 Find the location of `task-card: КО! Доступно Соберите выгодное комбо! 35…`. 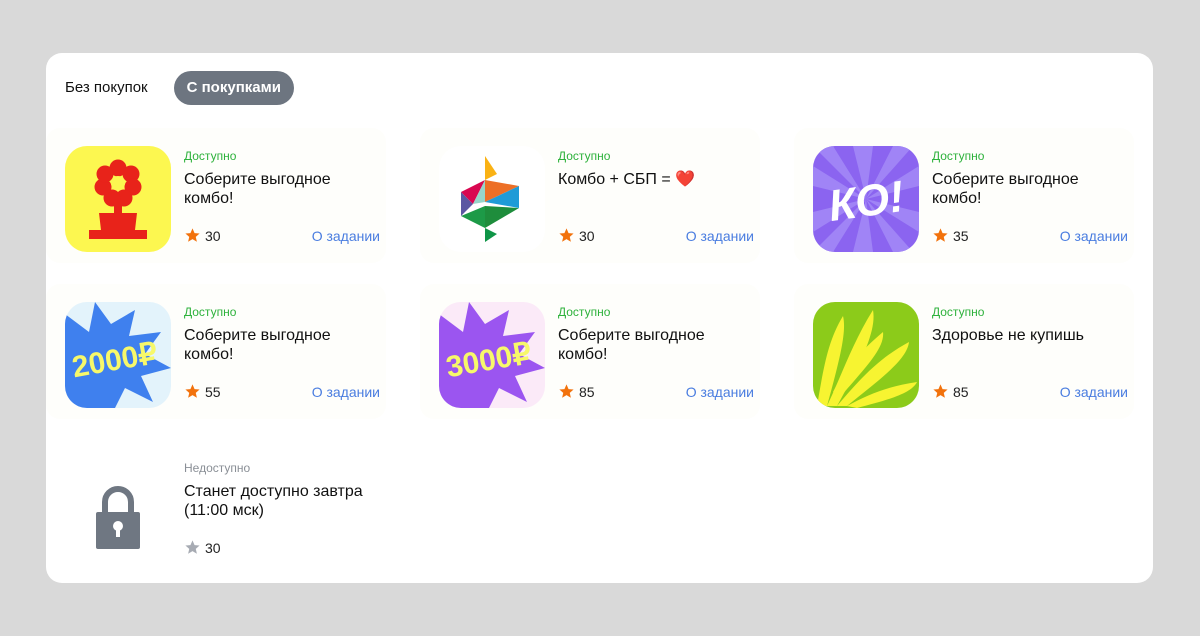

task-card: КО! Доступно Соберите выгодное комбо! 35… is located at coordinates (964, 195).